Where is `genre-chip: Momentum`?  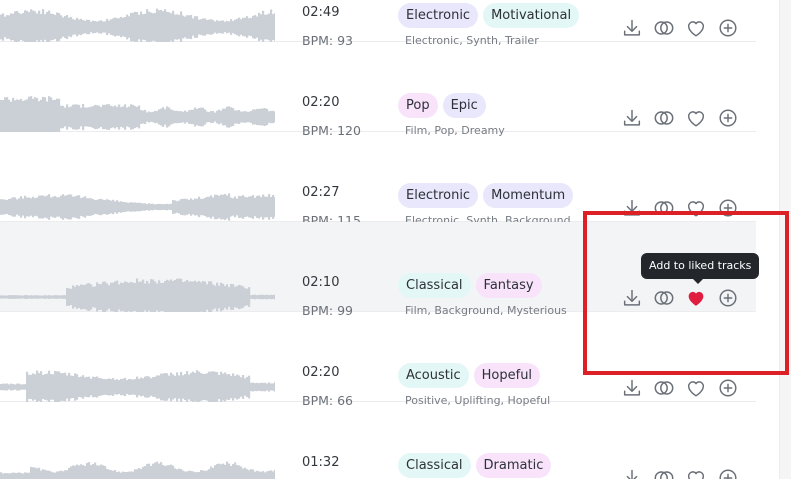 genre-chip: Momentum is located at coordinates (528, 195).